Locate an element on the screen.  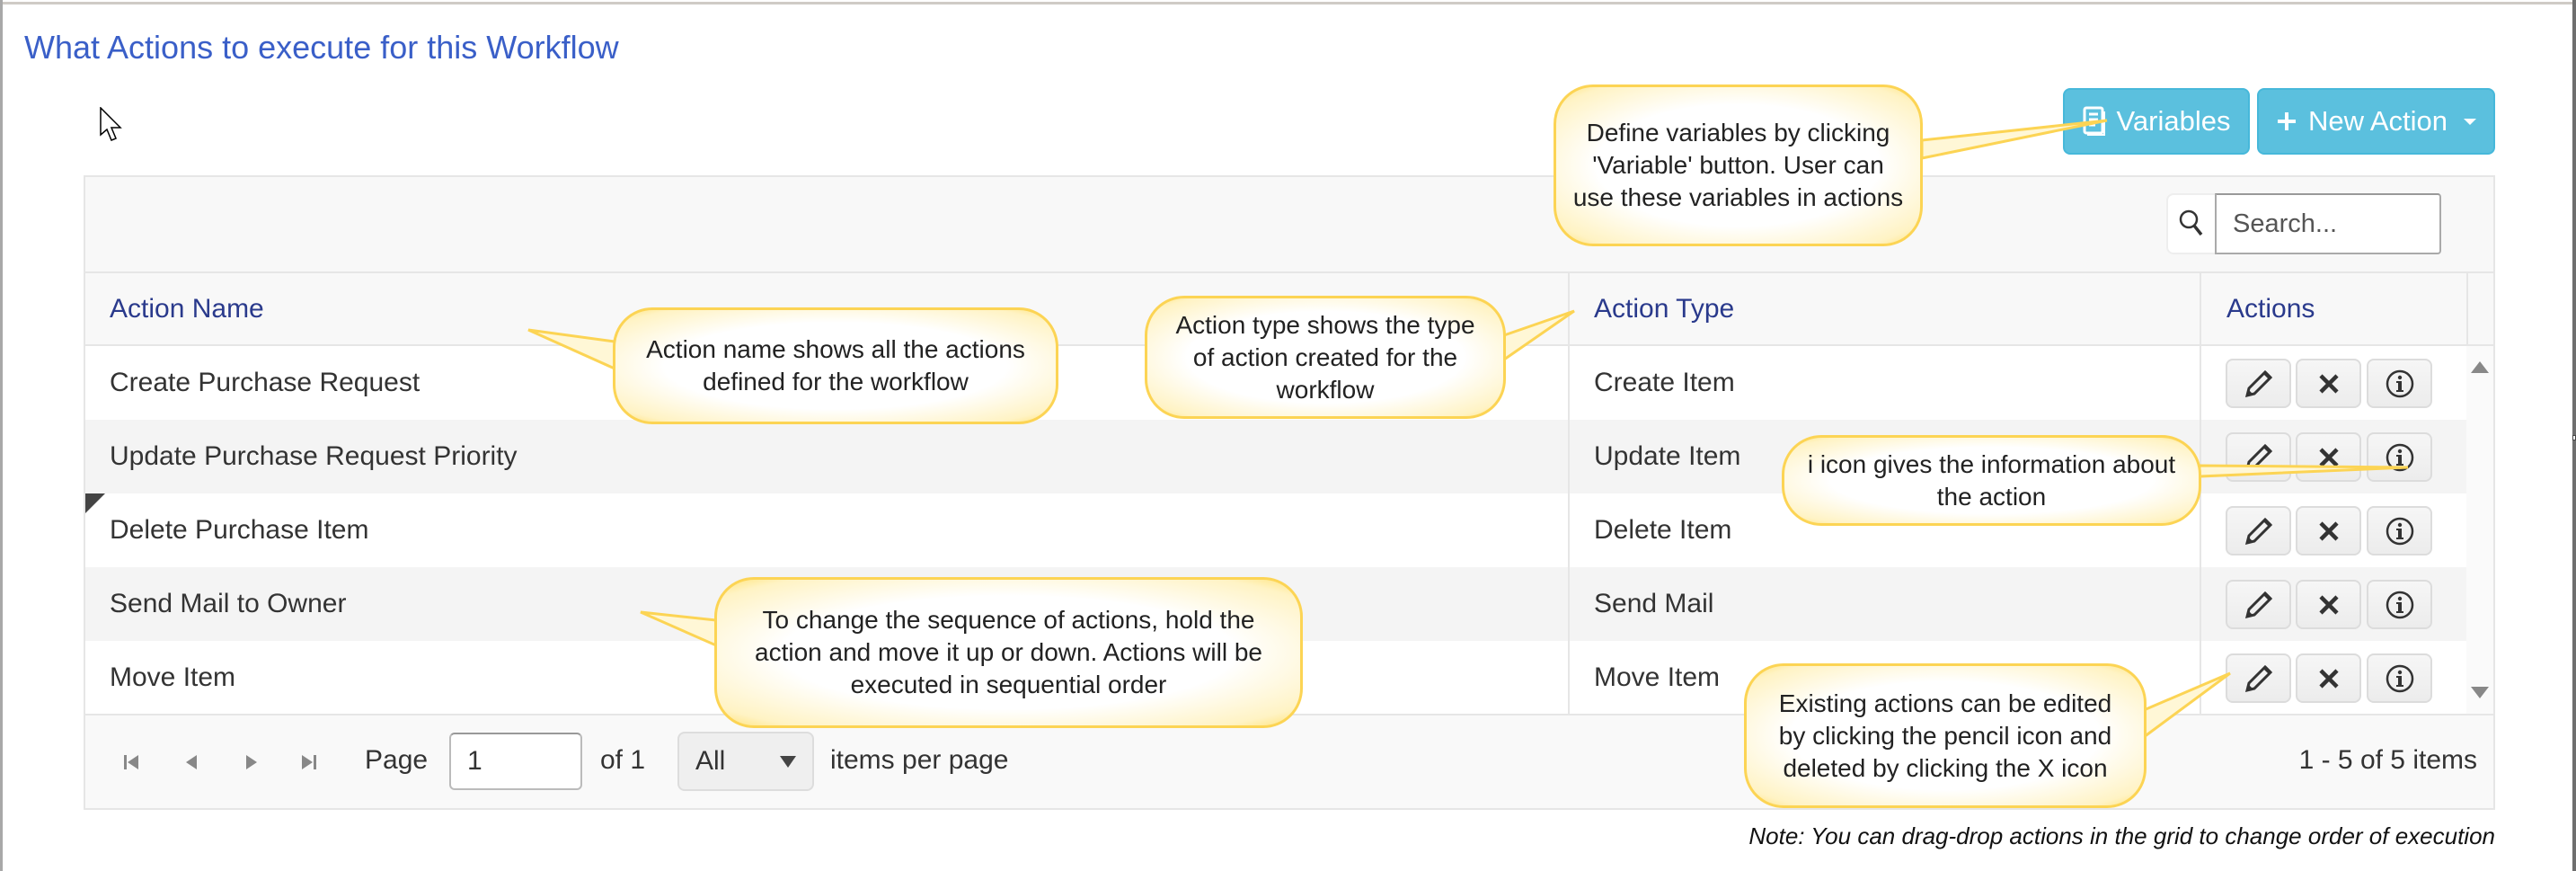
callout-tail-variables is located at coordinates (2014, 139).